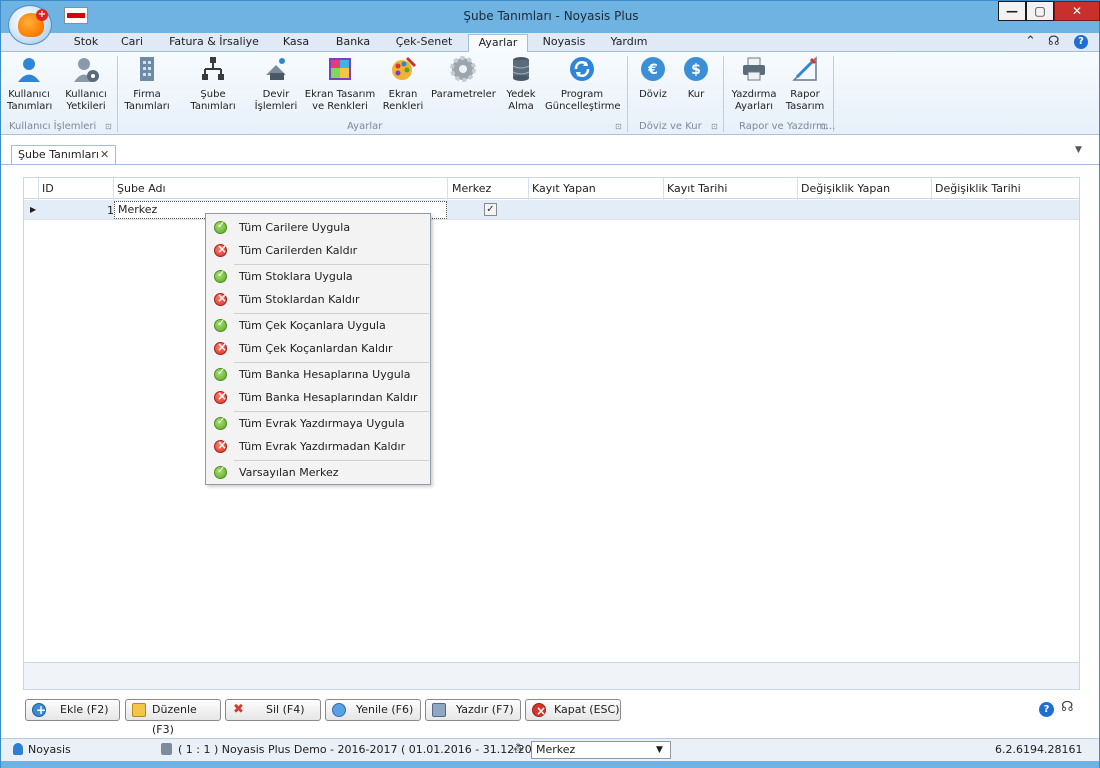 This screenshot has height=768, width=1100. What do you see at coordinates (845, 188) in the screenshot?
I see `column-header-degisiklik-yapan: Değişiklik Yapan` at bounding box center [845, 188].